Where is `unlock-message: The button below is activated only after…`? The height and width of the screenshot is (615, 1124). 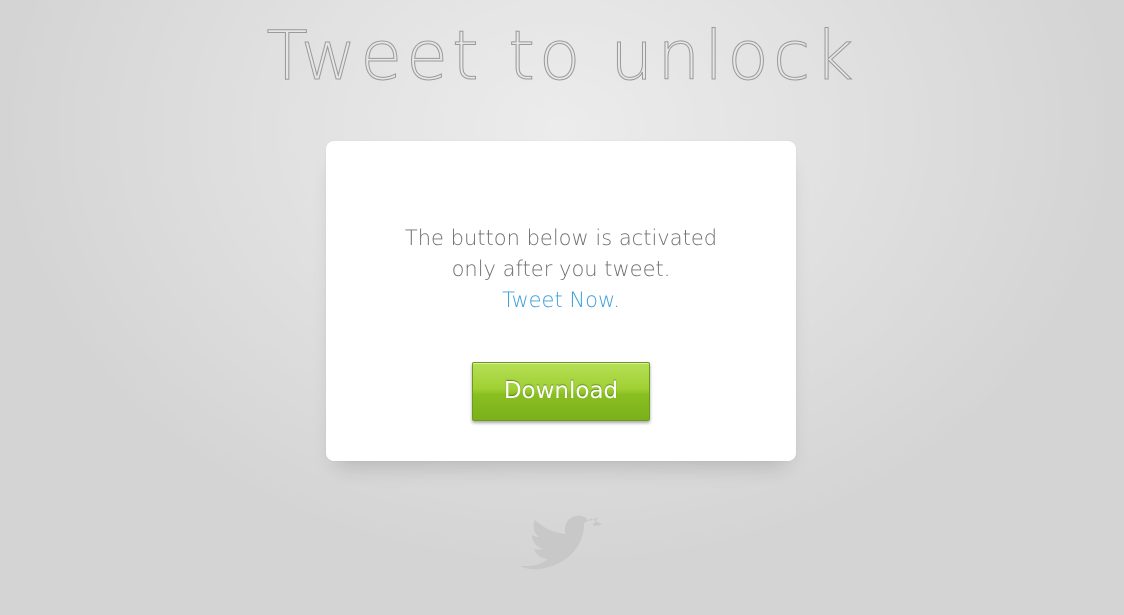 unlock-message: The button below is activated only after… is located at coordinates (561, 269).